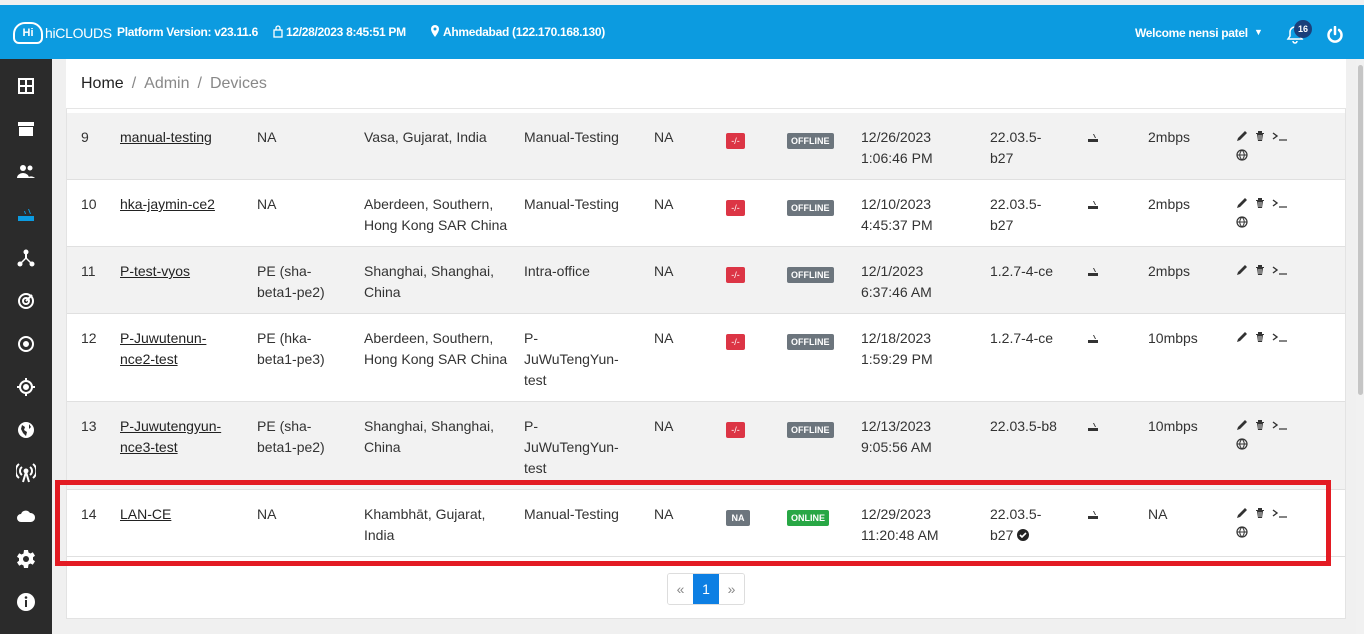 This screenshot has width=1364, height=634. I want to click on sidebar-item-wireless, so click(26, 473).